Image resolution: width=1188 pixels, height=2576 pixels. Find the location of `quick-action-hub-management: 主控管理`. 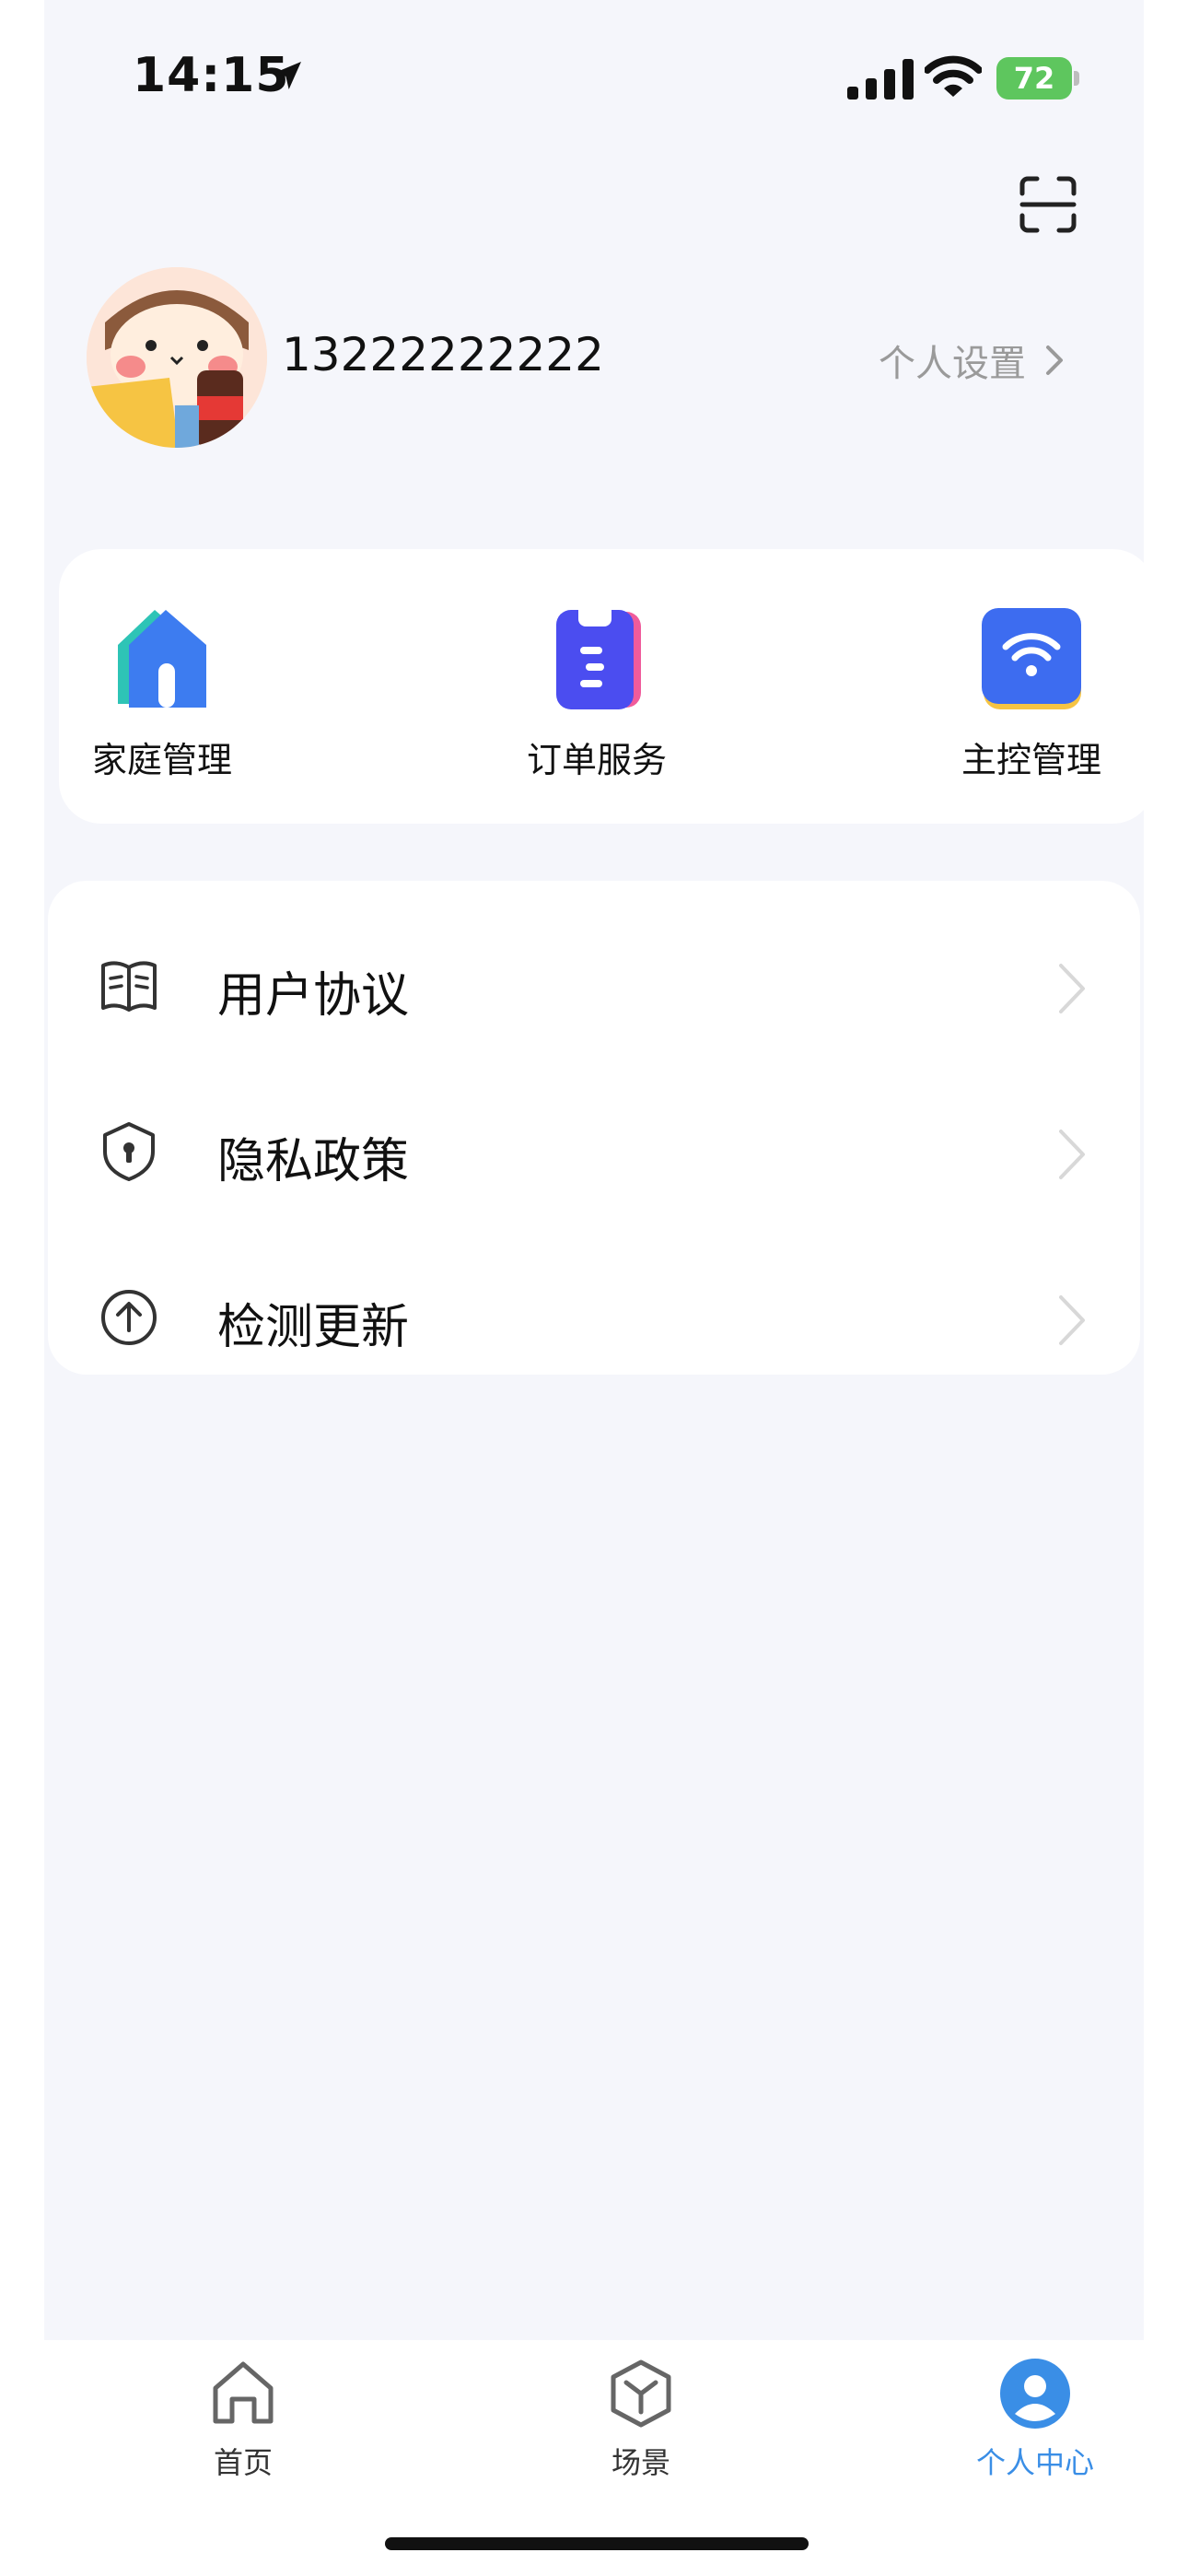

quick-action-hub-management: 主控管理 is located at coordinates (1031, 693).